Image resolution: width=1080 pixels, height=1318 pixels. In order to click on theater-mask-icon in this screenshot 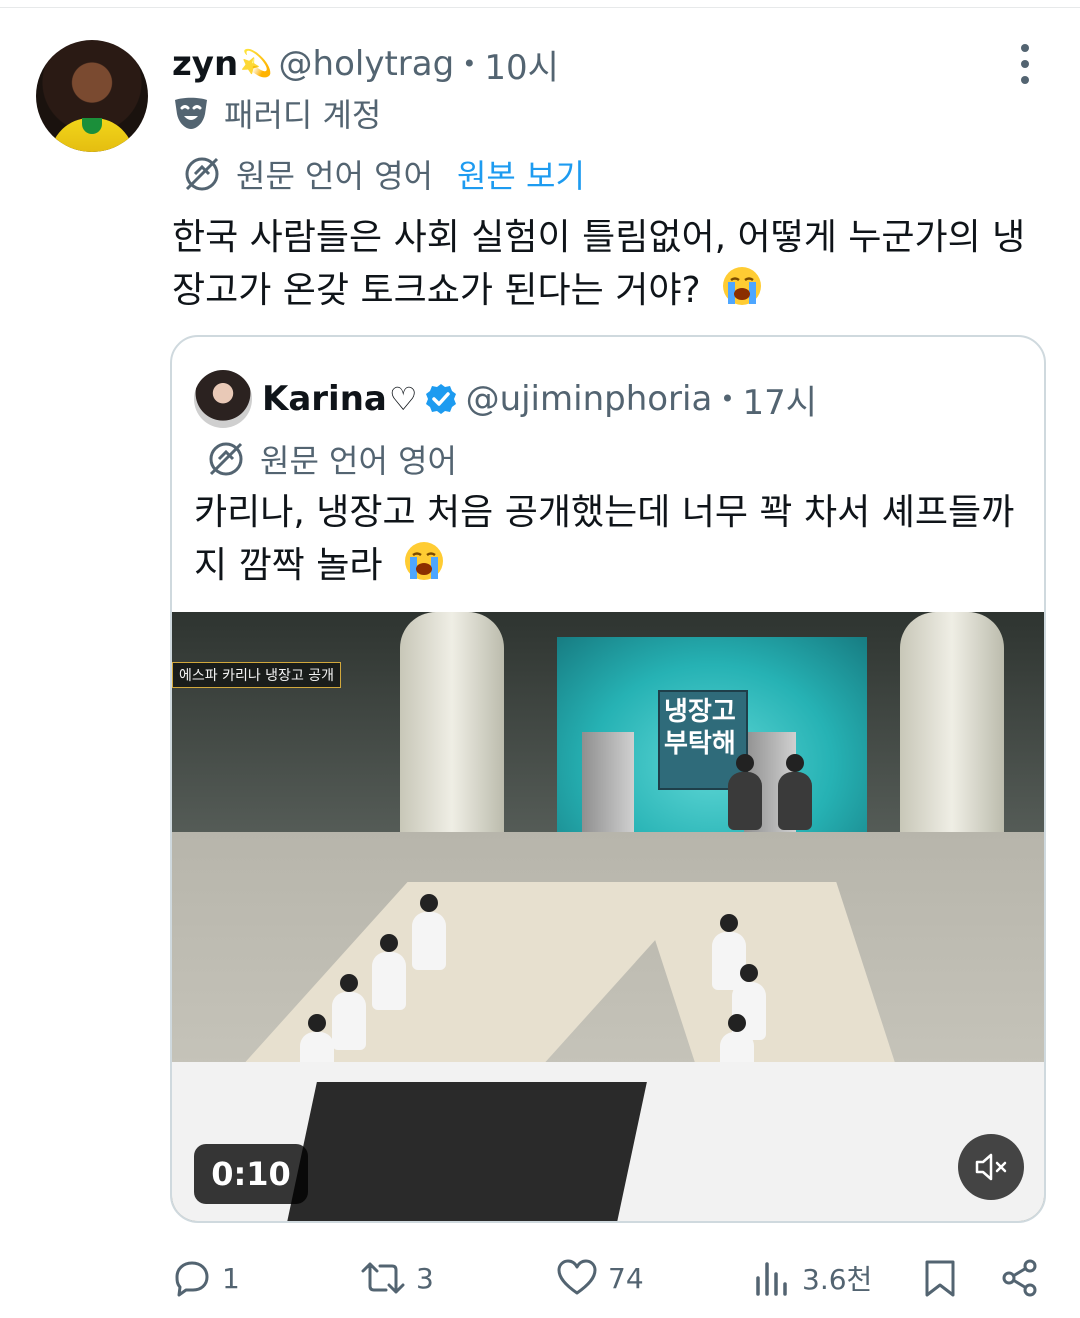, I will do `click(191, 113)`.